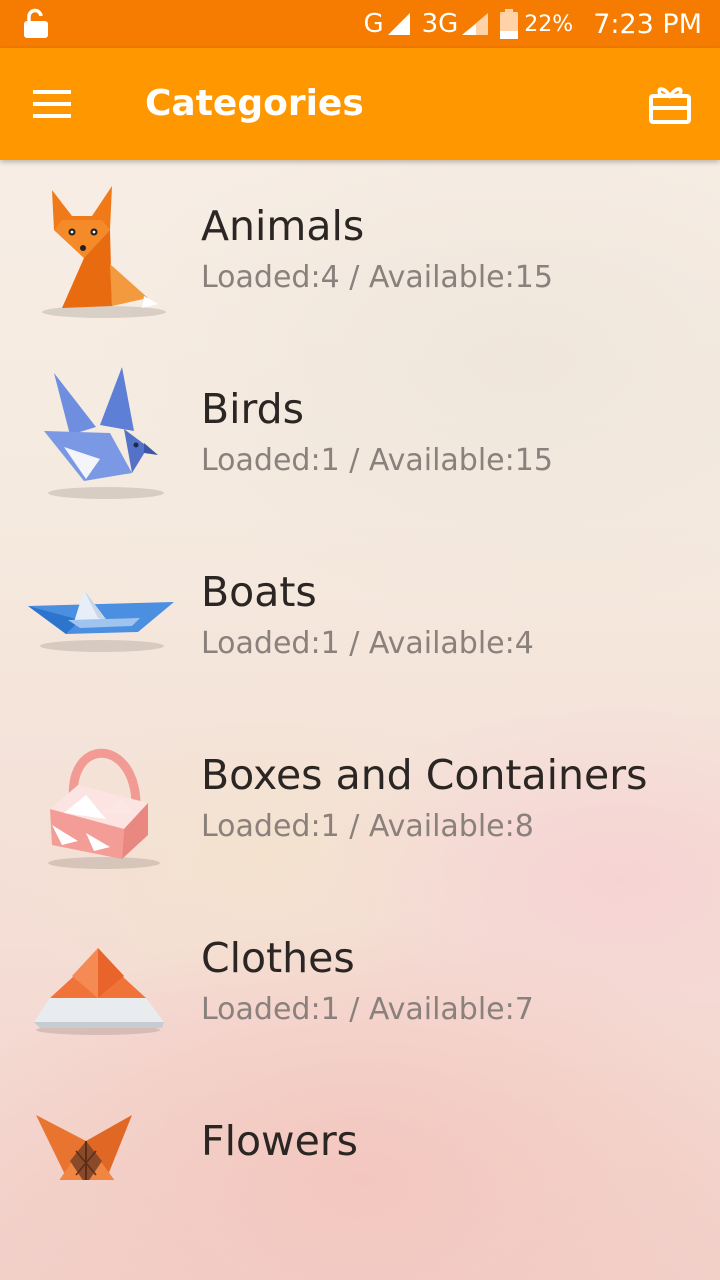 The height and width of the screenshot is (1280, 720). What do you see at coordinates (549, 24) in the screenshot?
I see `battery-percent: 22%` at bounding box center [549, 24].